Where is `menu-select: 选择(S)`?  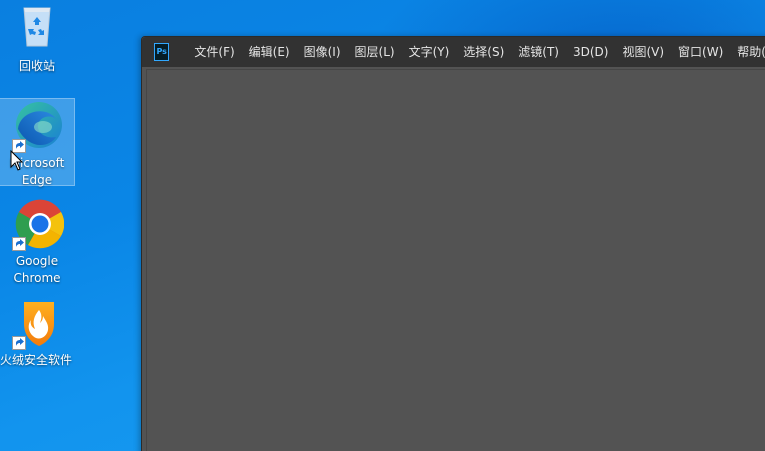
menu-select: 选择(S) is located at coordinates (483, 52).